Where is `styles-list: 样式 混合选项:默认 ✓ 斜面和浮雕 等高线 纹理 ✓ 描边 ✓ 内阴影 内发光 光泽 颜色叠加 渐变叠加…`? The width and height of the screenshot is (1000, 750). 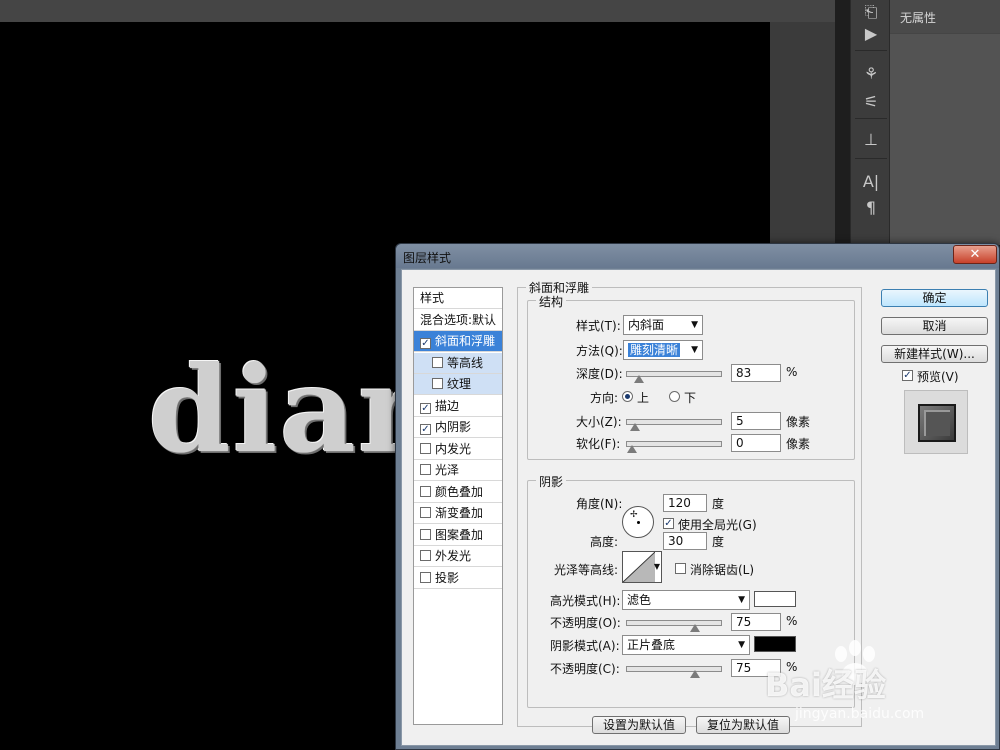 styles-list: 样式 混合选项:默认 ✓ 斜面和浮雕 等高线 纹理 ✓ 描边 ✓ 内阴影 内发光 光泽 颜色叠加 渐变叠加… is located at coordinates (458, 506).